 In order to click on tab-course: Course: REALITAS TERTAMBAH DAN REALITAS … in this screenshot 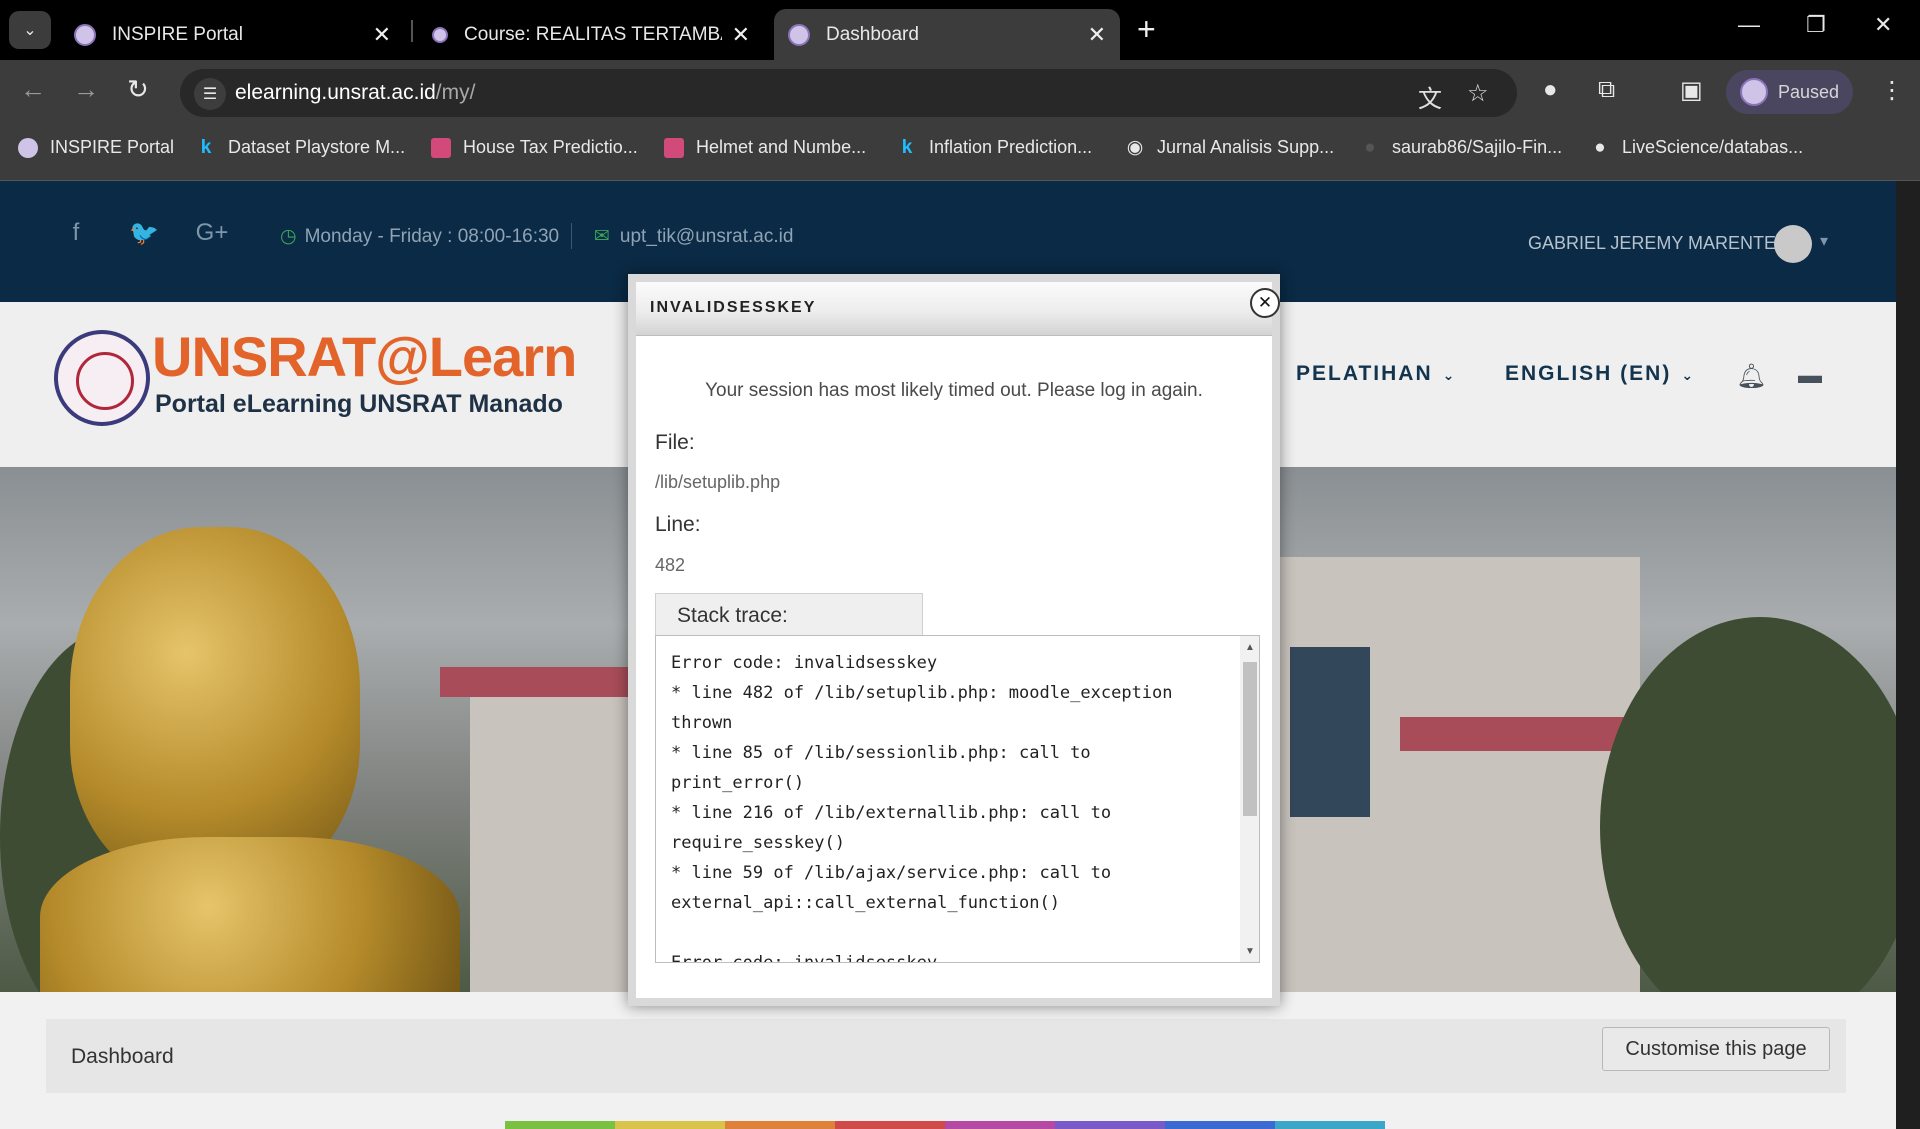, I will do `click(591, 34)`.